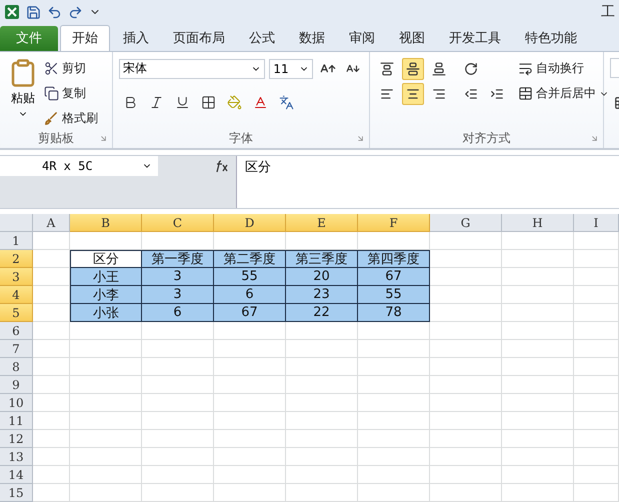  I want to click on format-painter-button: 格式刷, so click(71, 119).